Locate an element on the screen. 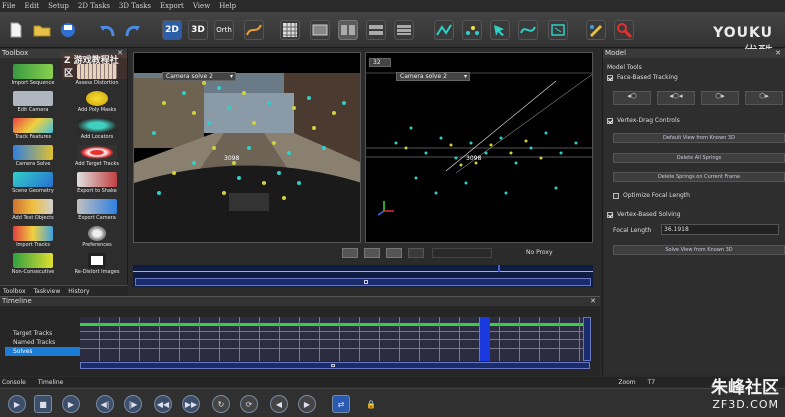  stop-icon: ■ is located at coordinates (43, 404).